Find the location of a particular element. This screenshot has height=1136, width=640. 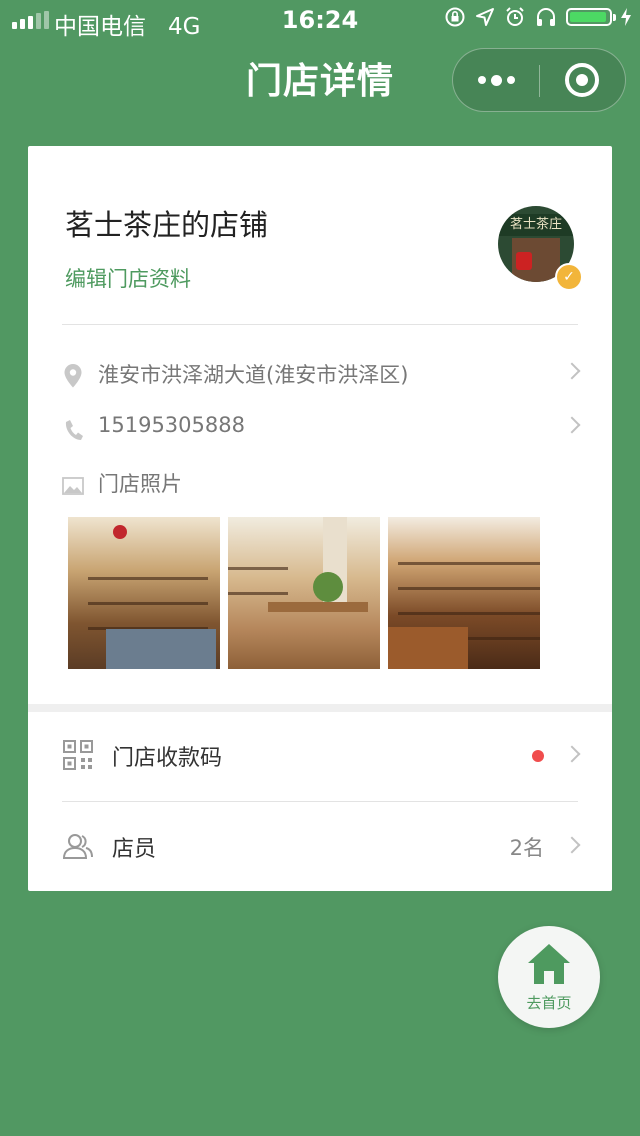

store-phone: 15195305888 is located at coordinates (171, 425).